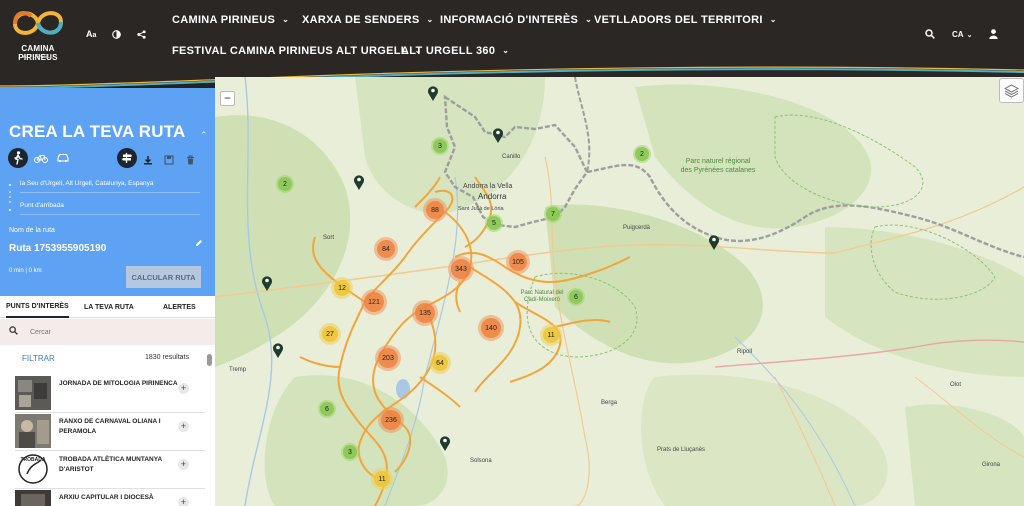 This screenshot has width=1024, height=506. I want to click on trash-icon, so click(190, 161).